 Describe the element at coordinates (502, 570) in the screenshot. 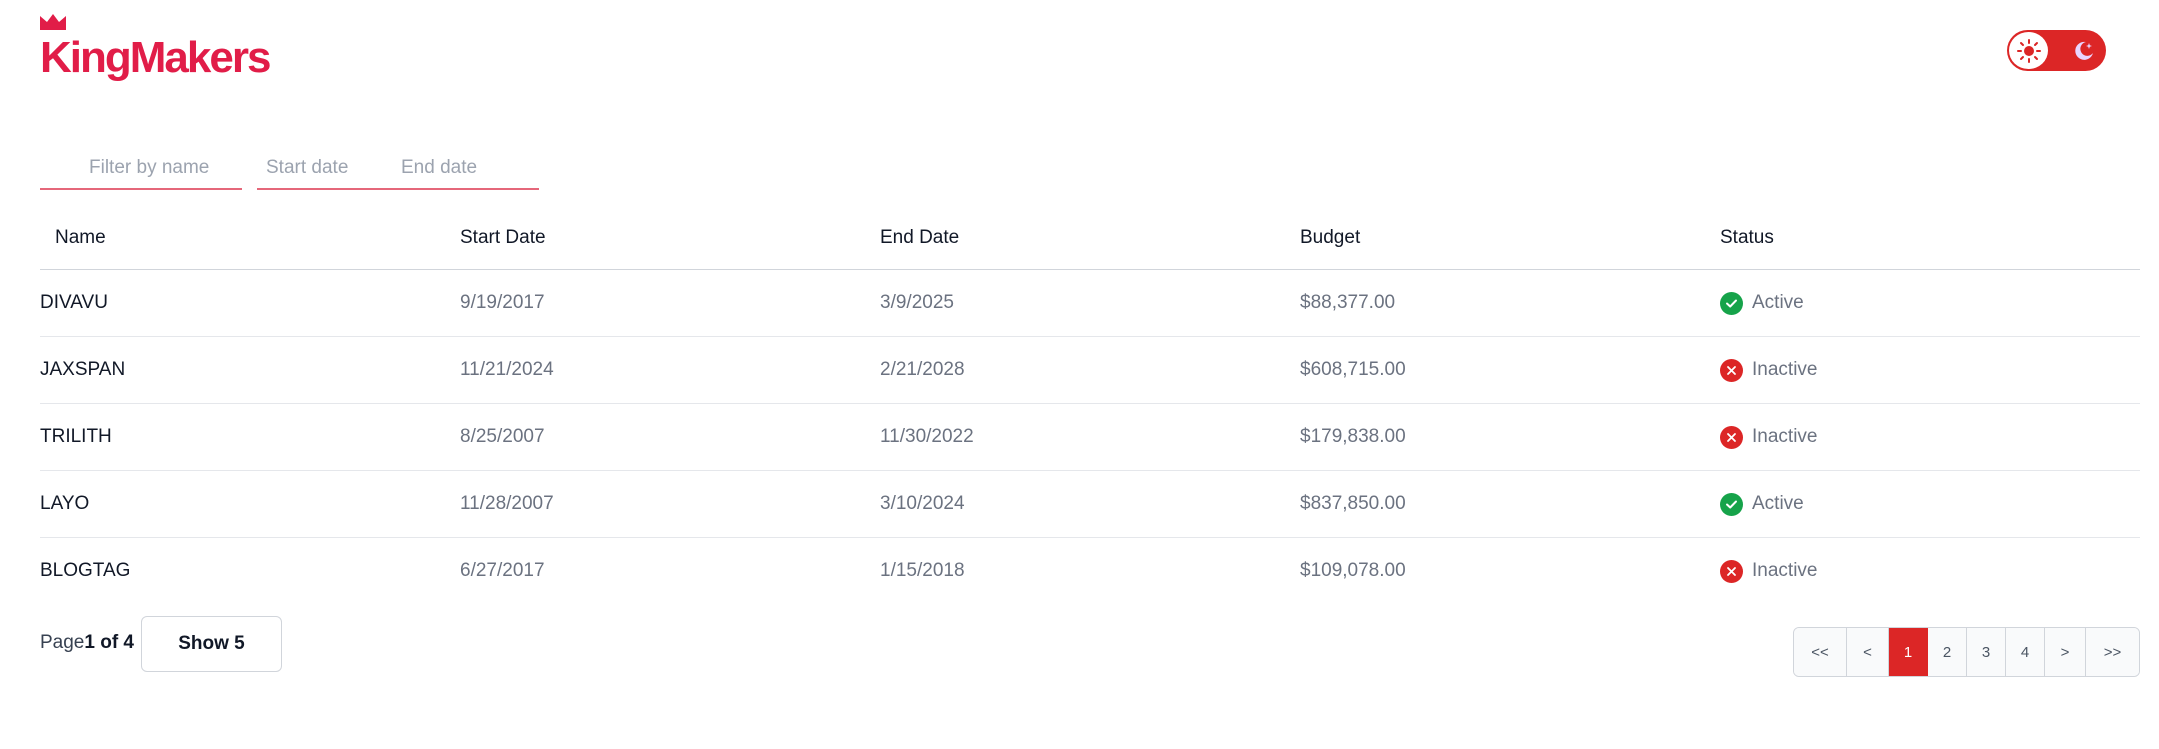

I see `cell-start-date: 6/27/2017` at that location.